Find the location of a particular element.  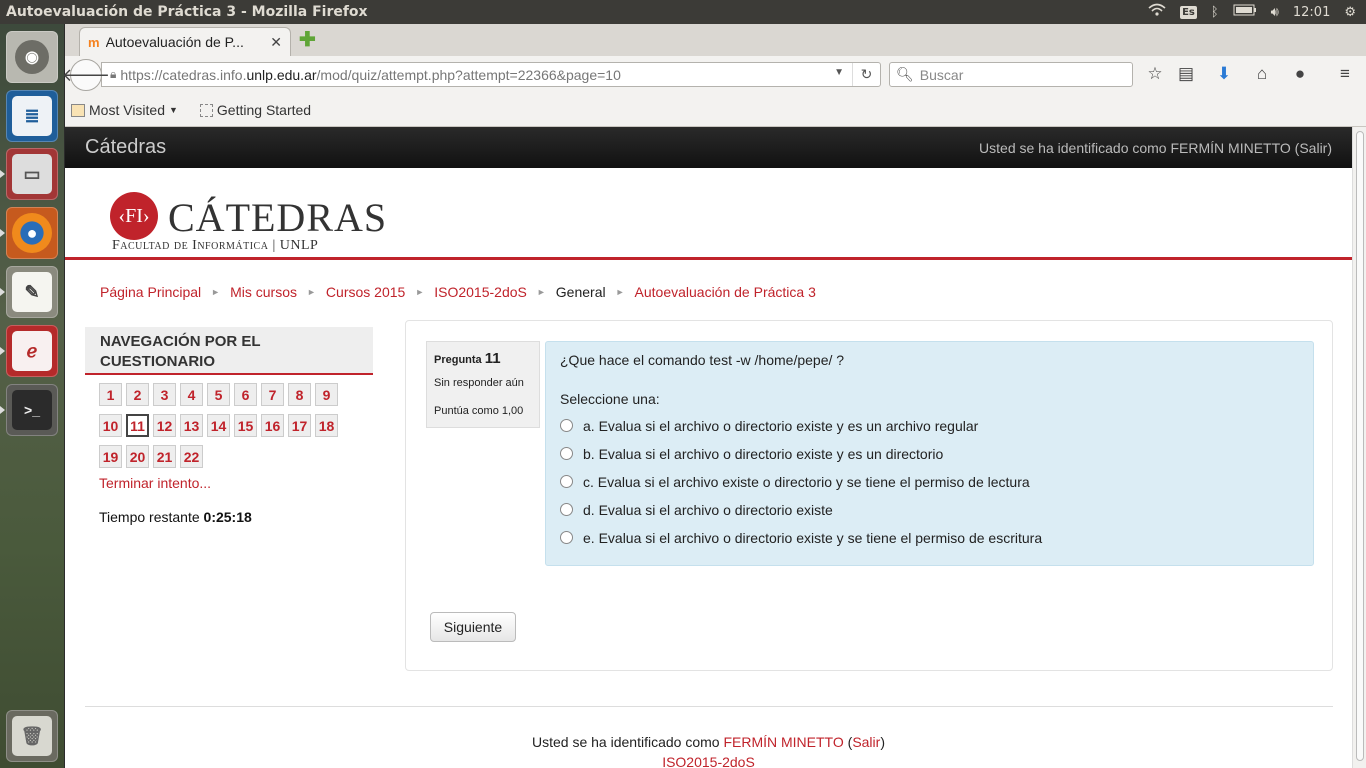

breadcrumb-home: Página Principal is located at coordinates (150, 292).